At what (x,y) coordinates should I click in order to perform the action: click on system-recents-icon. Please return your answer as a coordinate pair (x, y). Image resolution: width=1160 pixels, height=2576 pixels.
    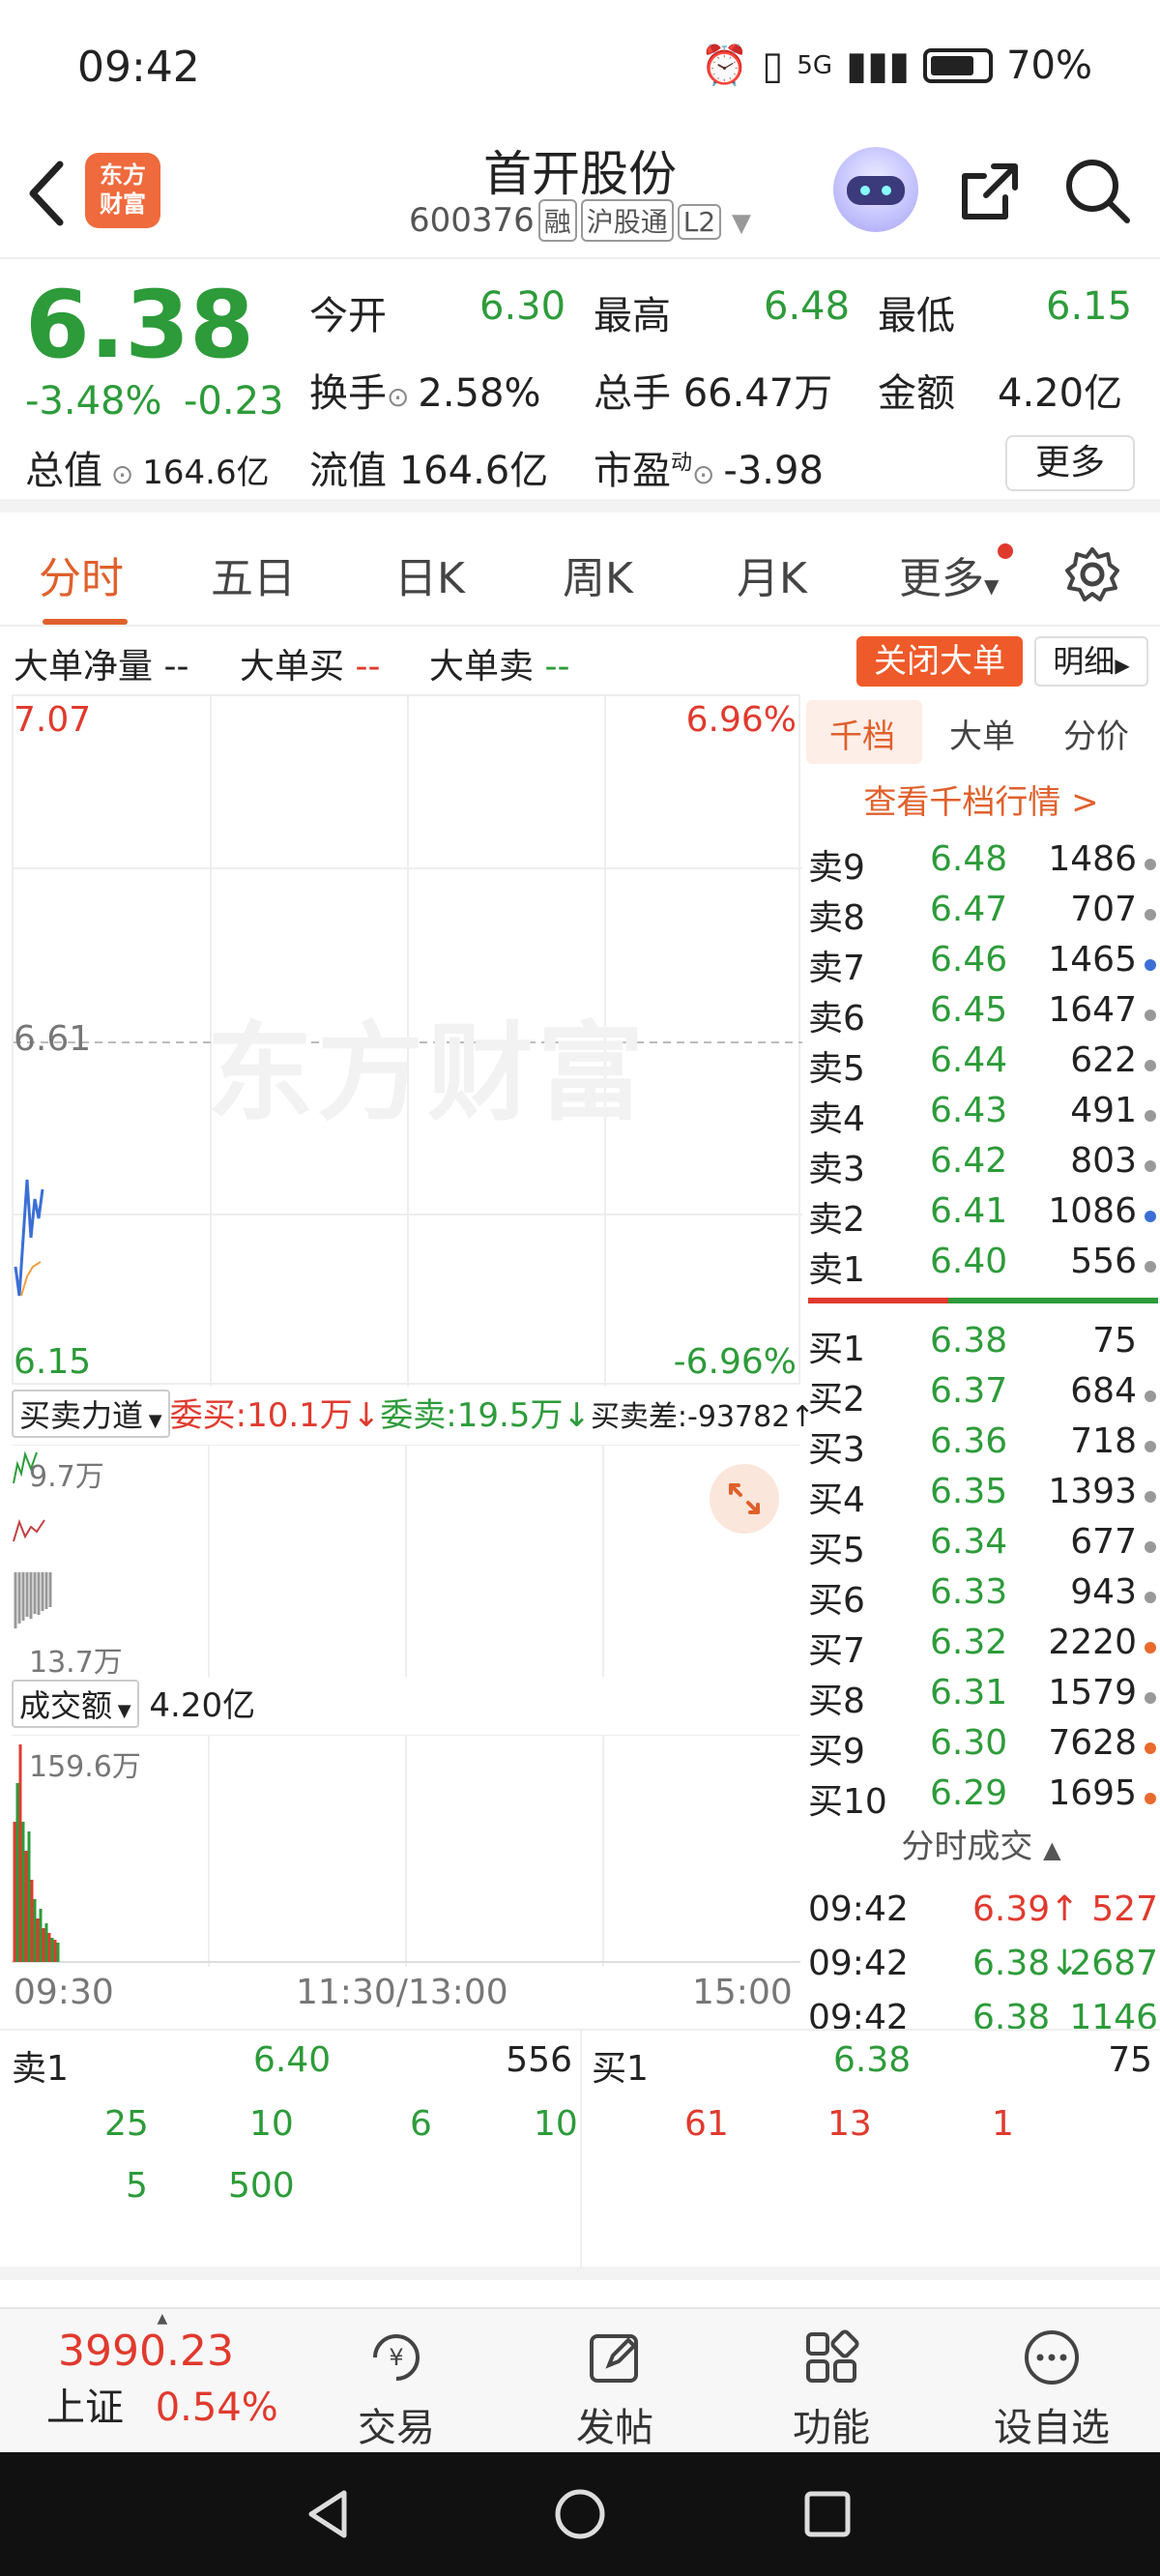
    Looking at the image, I should click on (827, 2514).